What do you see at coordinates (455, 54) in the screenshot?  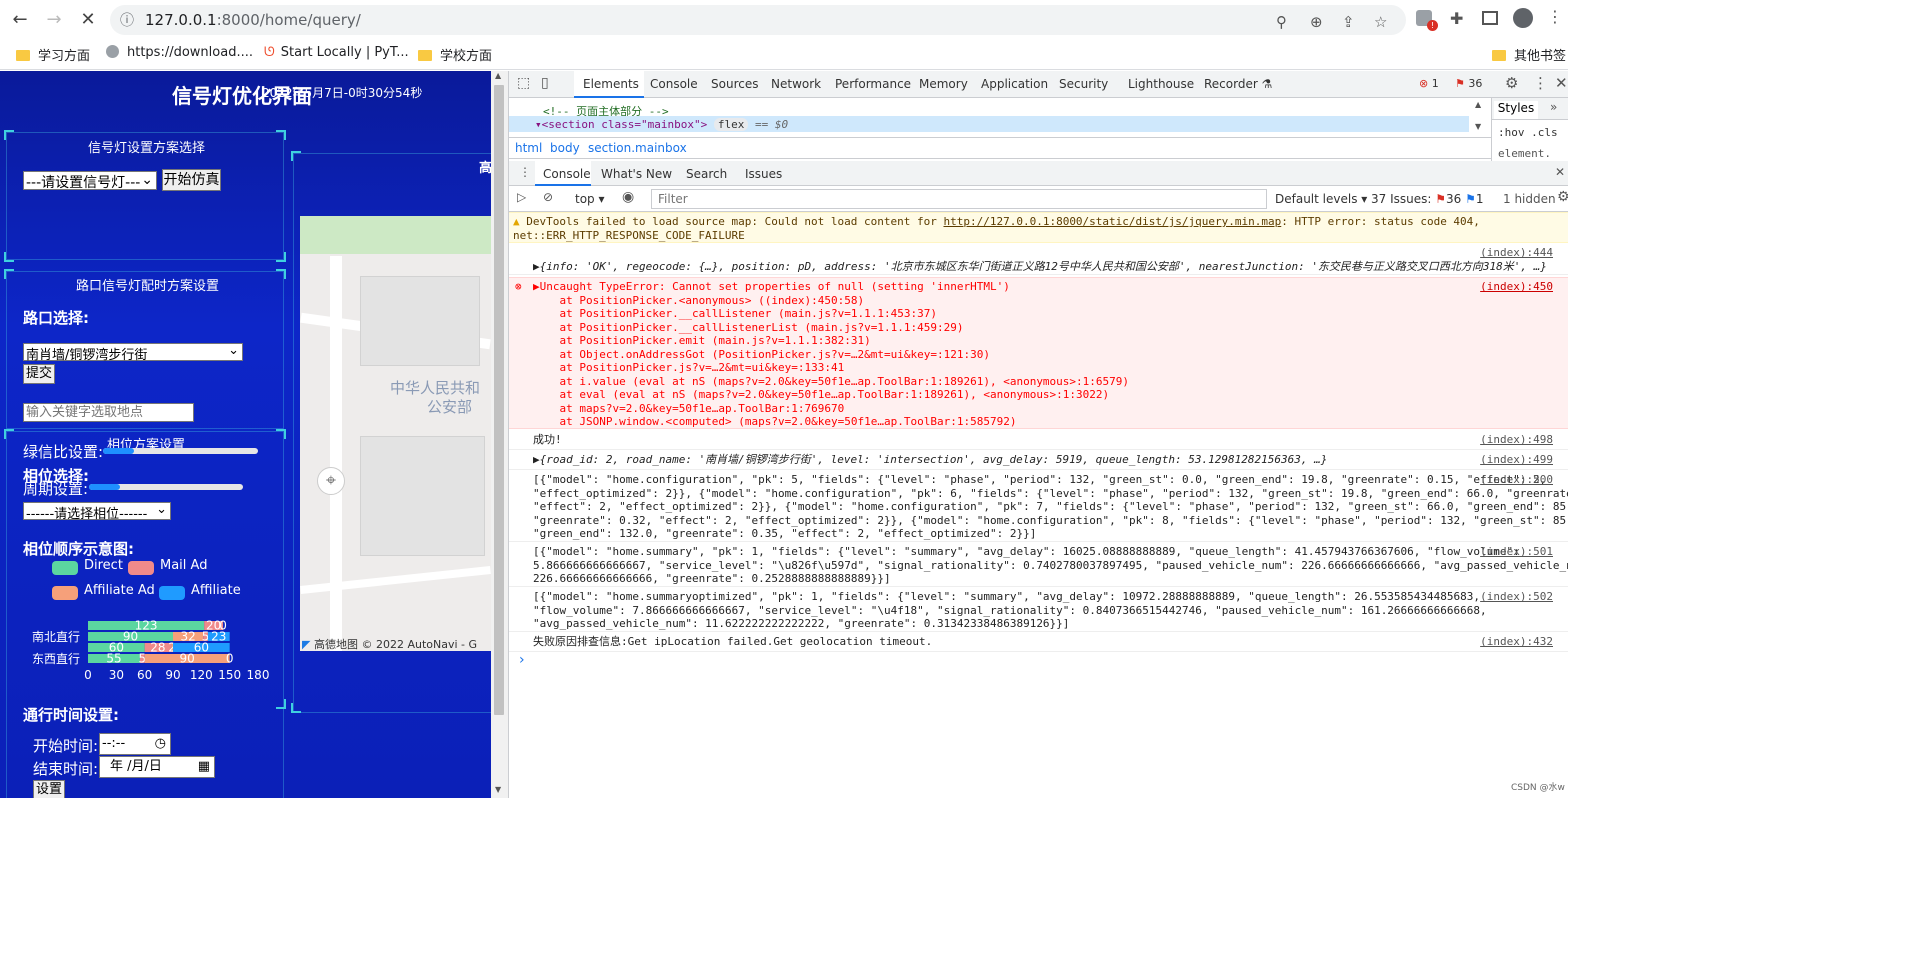 I see `bookmark-folder-school: 学校方面` at bounding box center [455, 54].